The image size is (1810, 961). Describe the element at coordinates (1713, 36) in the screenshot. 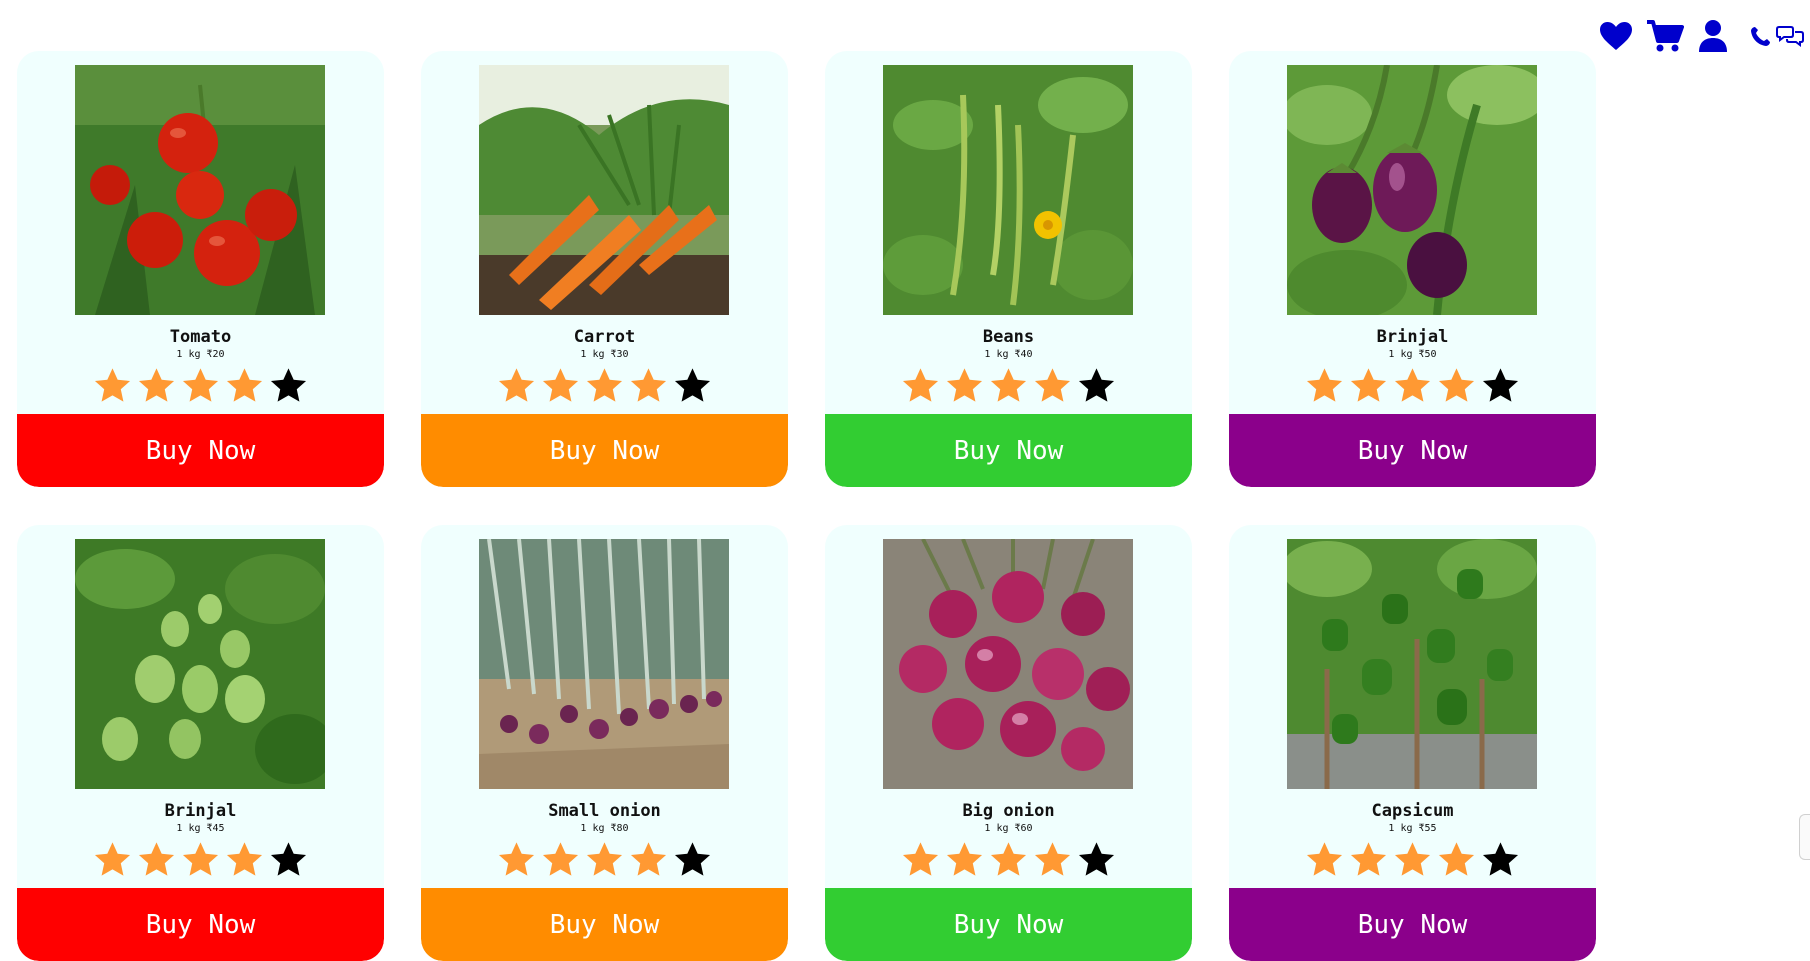

I see `user-icon` at that location.